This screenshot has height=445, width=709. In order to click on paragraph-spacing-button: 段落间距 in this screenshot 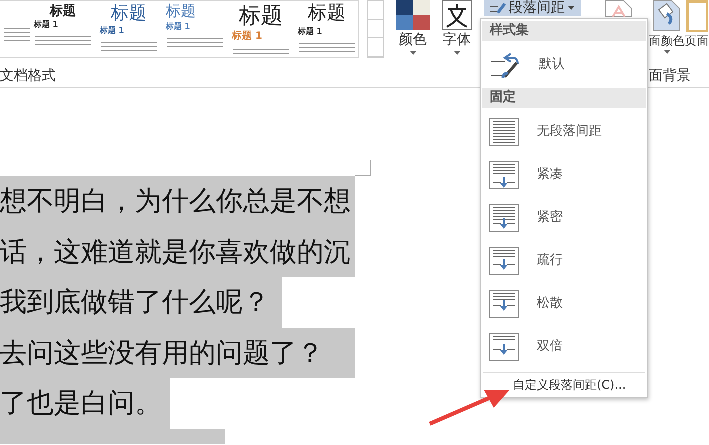, I will do `click(532, 8)`.